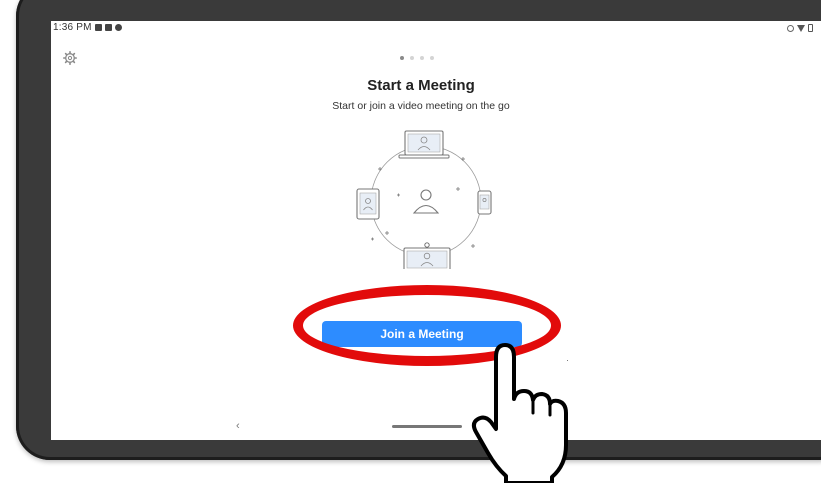  What do you see at coordinates (422, 334) in the screenshot?
I see `join-meeting-button: Join a Meeting` at bounding box center [422, 334].